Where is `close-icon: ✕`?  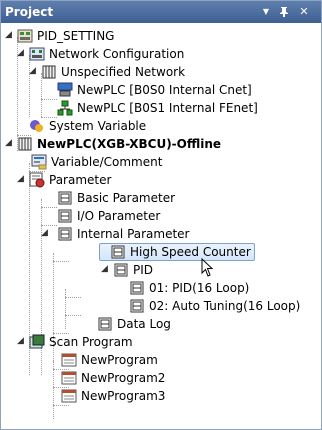
close-icon: ✕ is located at coordinates (304, 12).